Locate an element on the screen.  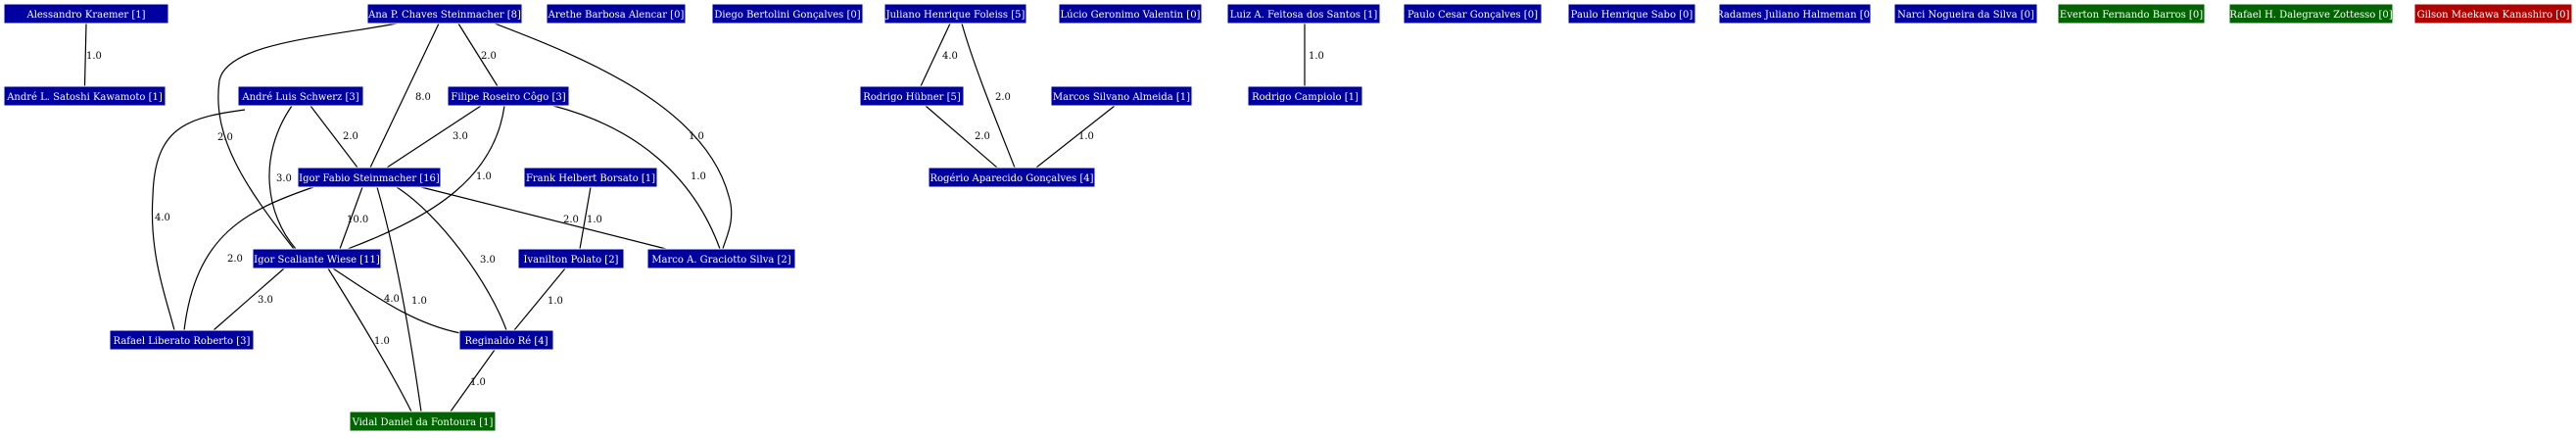
edge-kraemer-kawamoto: 1.0 is located at coordinates (92, 55).